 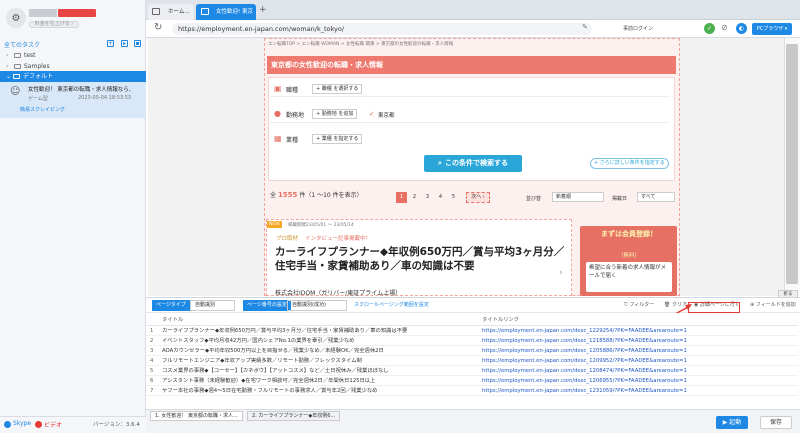 What do you see at coordinates (116, 425) in the screenshot?
I see `version-label: バージョン：3.6.4` at bounding box center [116, 425].